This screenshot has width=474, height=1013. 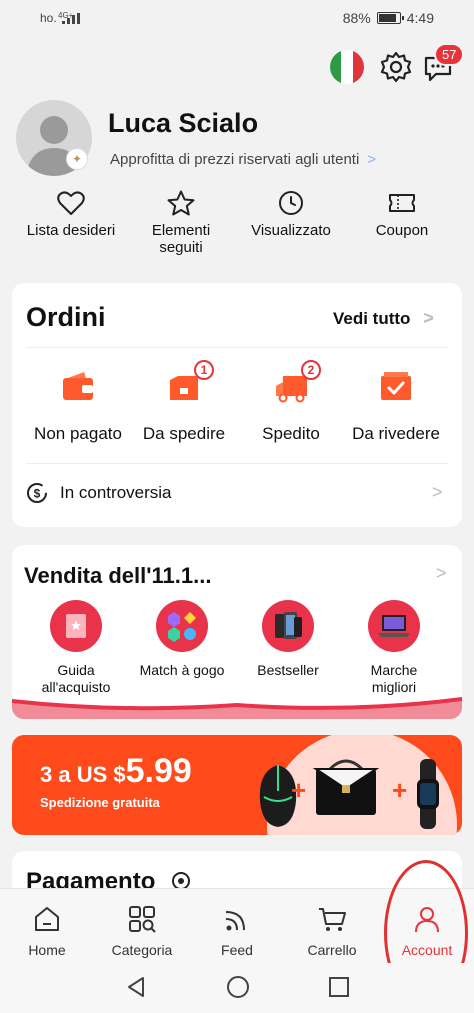 I want to click on promo-price: 3 a US $5.99, so click(x=116, y=771).